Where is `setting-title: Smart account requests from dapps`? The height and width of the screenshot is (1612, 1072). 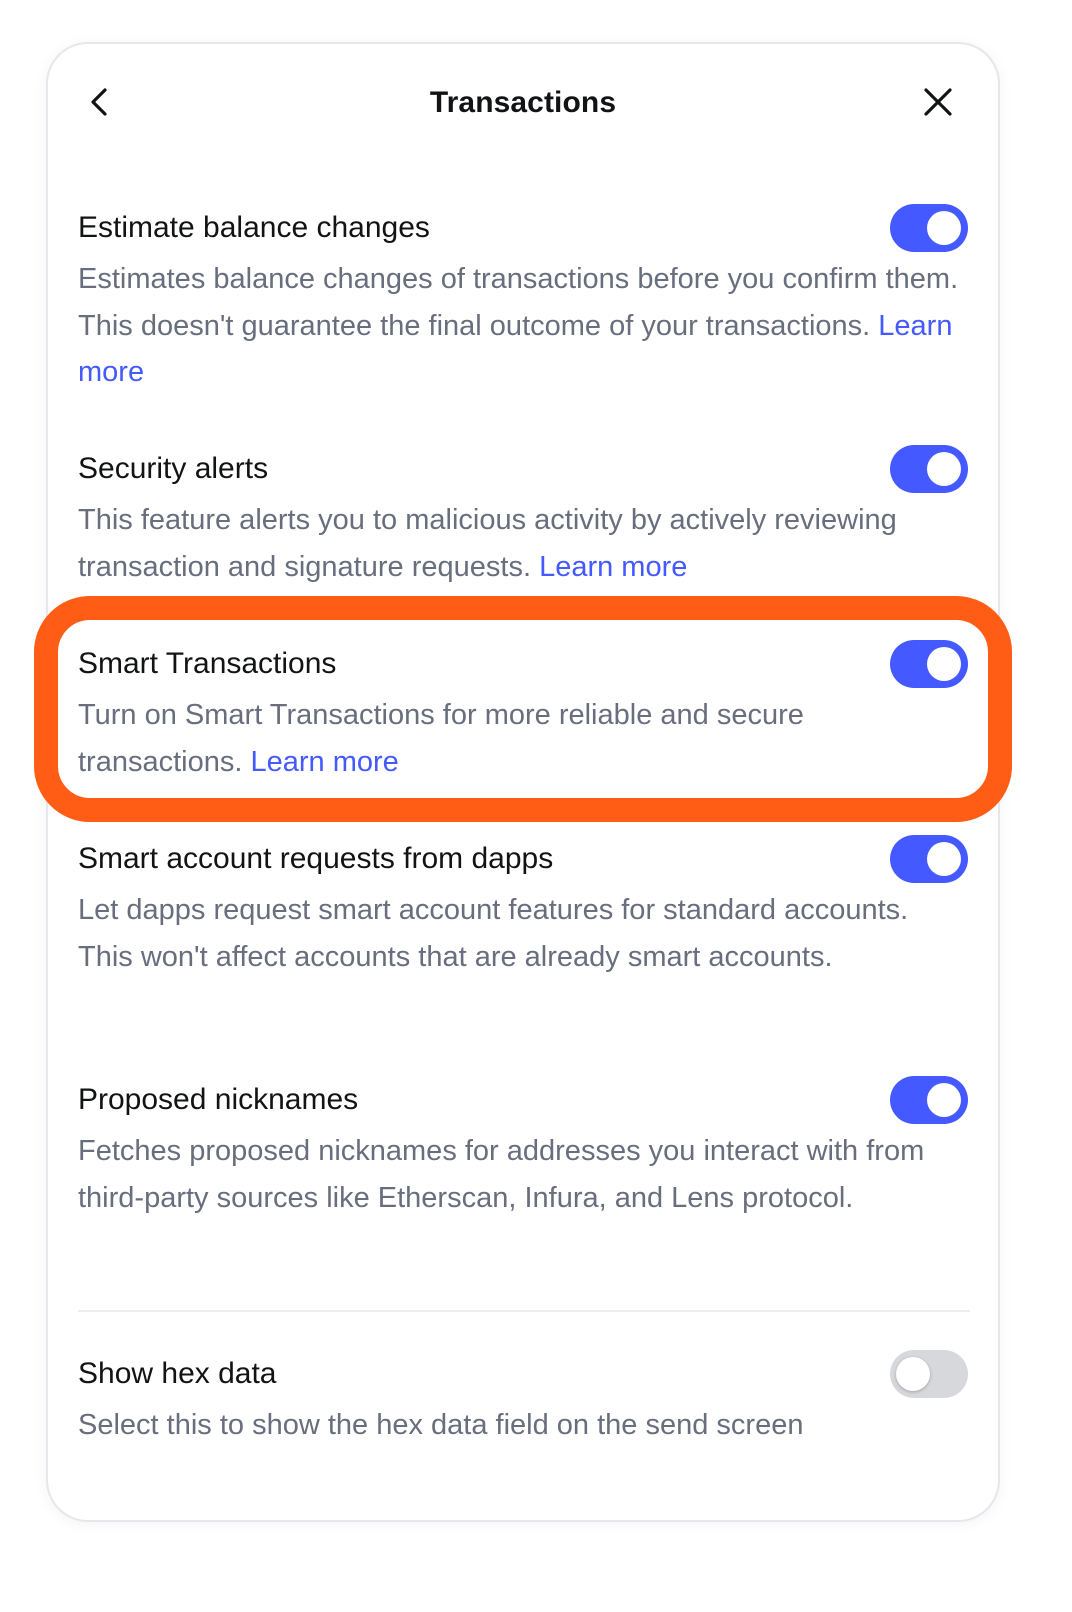
setting-title: Smart account requests from dapps is located at coordinates (316, 858).